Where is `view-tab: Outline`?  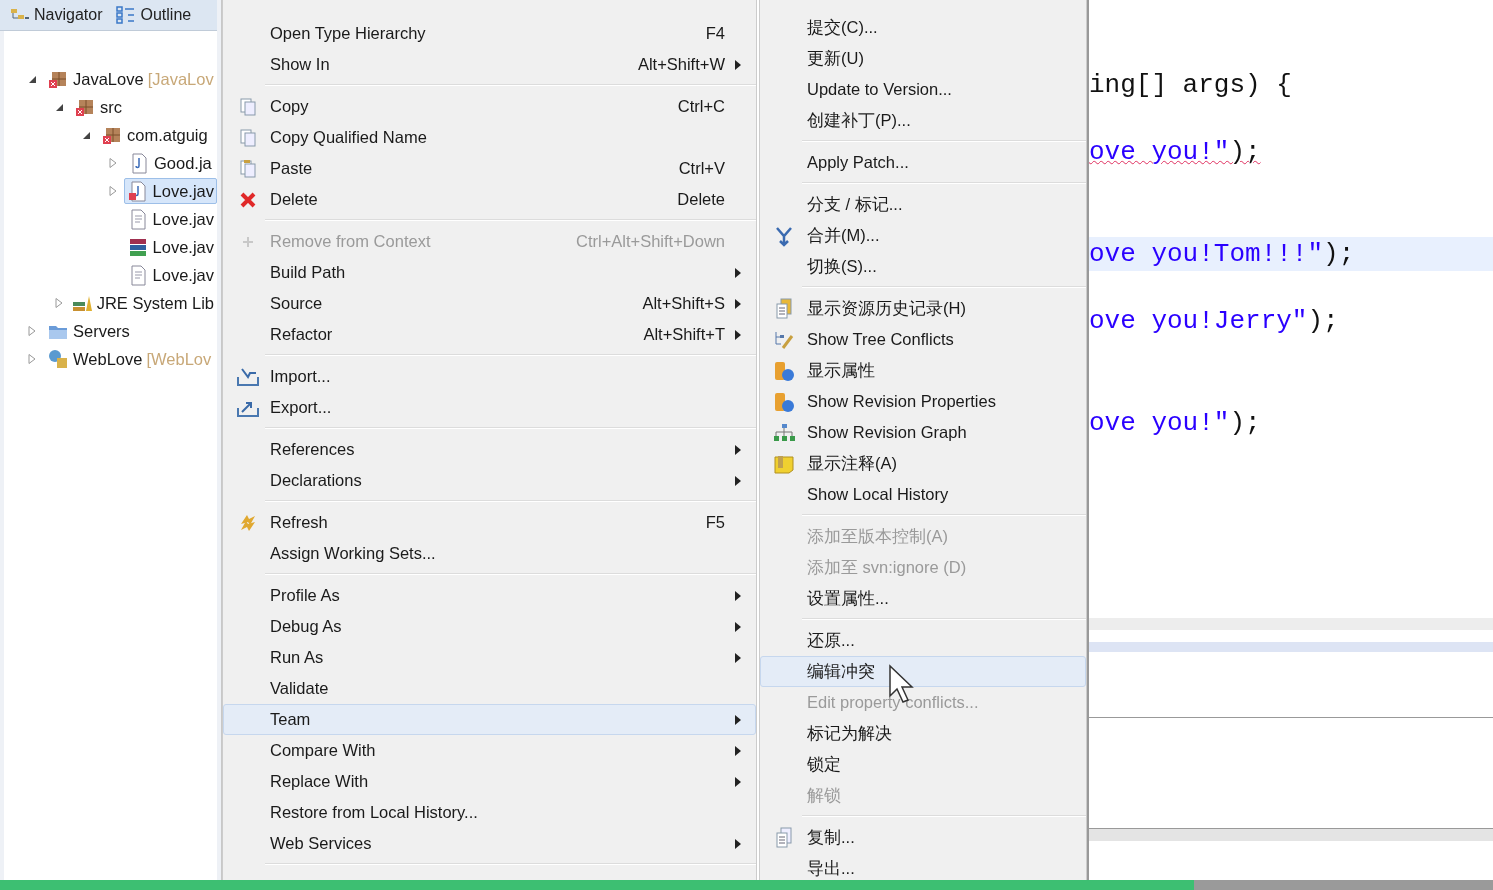 view-tab: Outline is located at coordinates (154, 15).